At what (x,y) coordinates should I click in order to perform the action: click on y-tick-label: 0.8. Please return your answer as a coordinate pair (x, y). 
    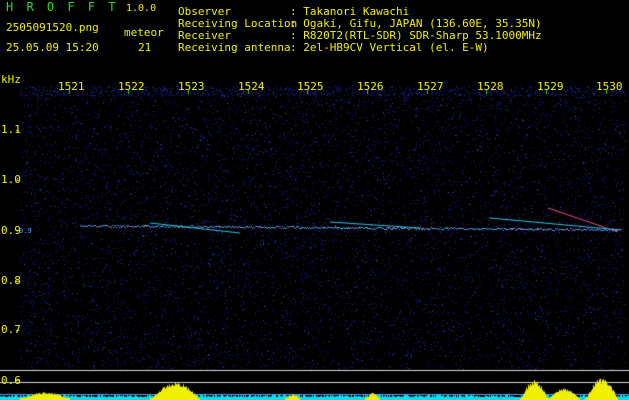
    Looking at the image, I should click on (11, 280).